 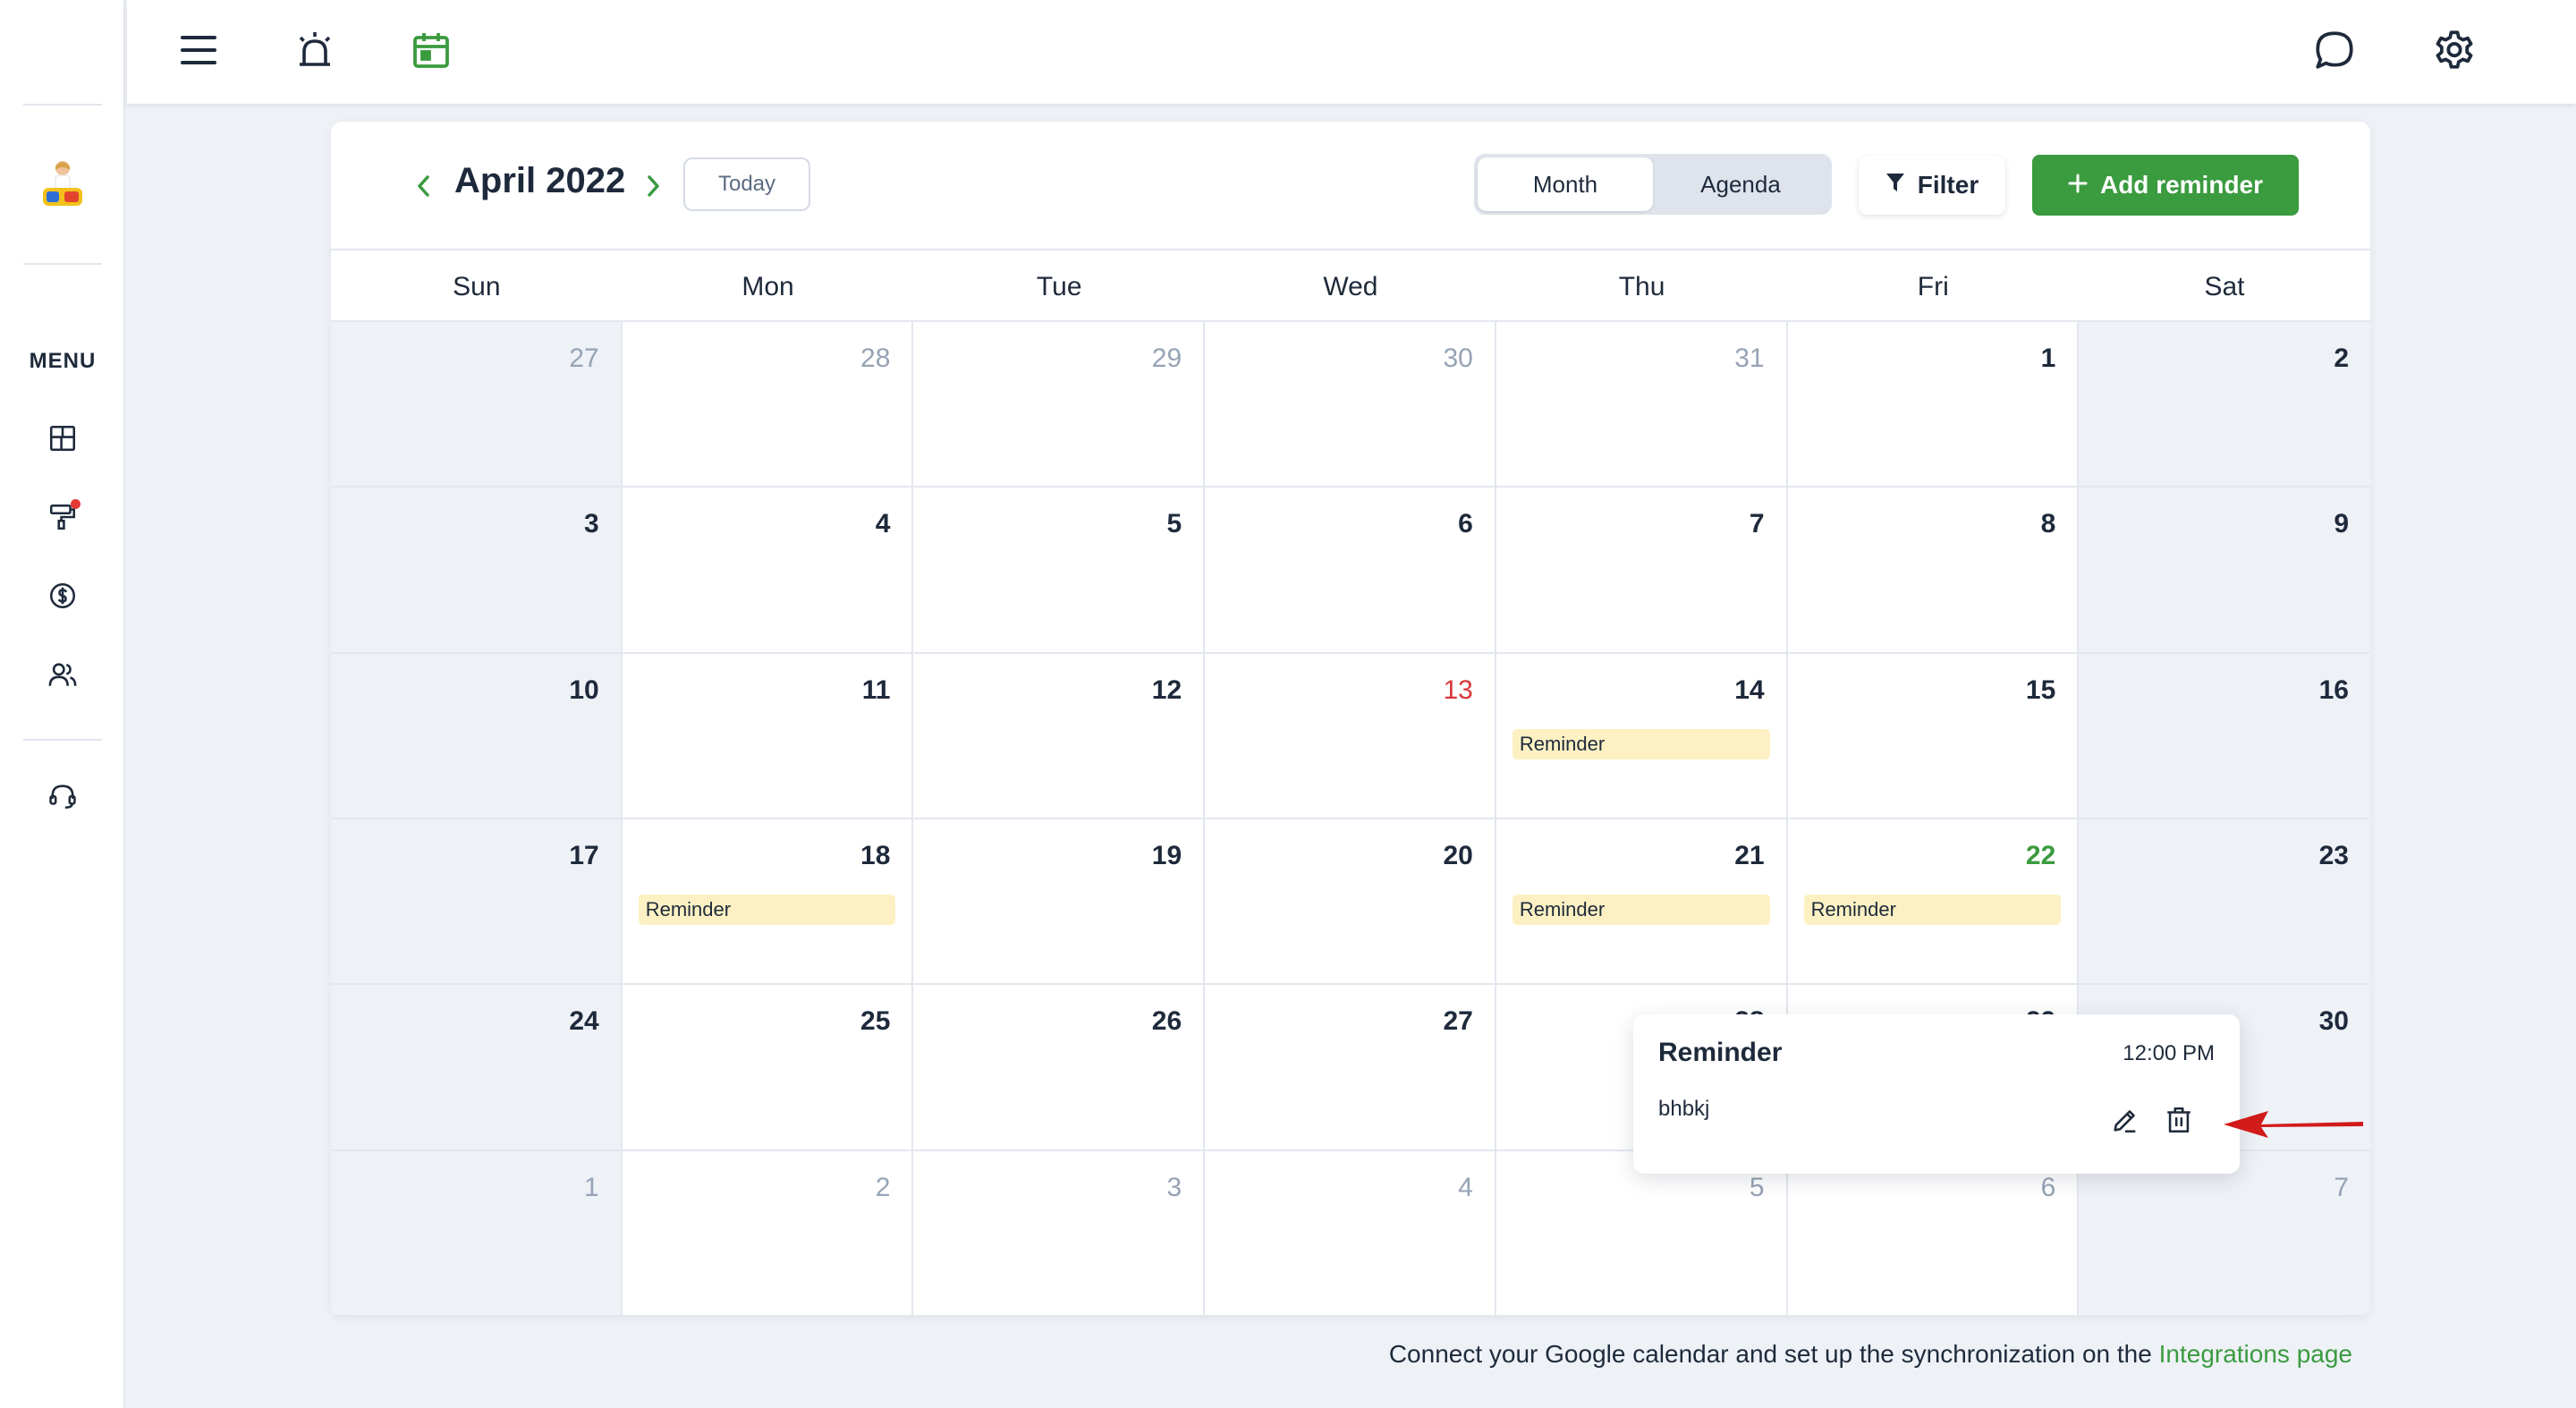 I want to click on filter-button: Filter, so click(x=1932, y=185).